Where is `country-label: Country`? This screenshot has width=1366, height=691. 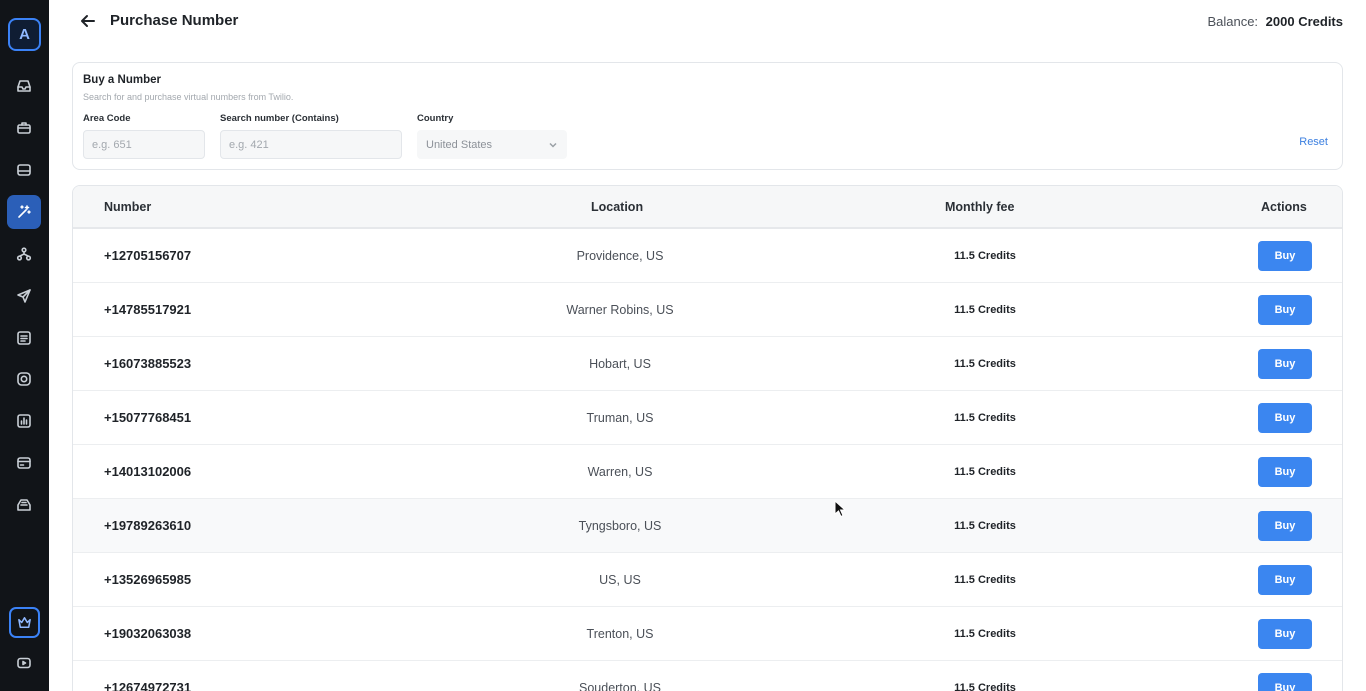
country-label: Country is located at coordinates (435, 118).